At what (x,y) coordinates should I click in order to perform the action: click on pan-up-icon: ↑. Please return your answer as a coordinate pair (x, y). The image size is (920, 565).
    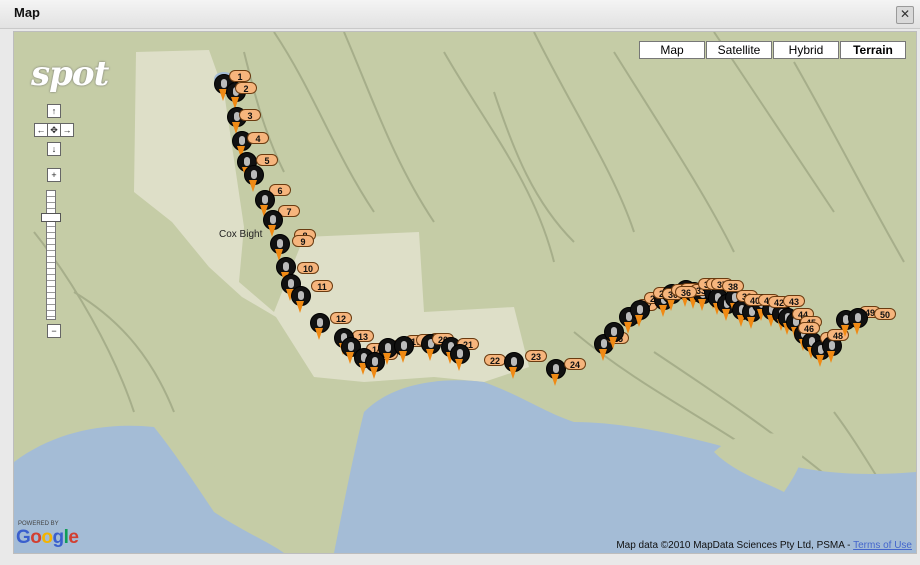
    Looking at the image, I should click on (54, 111).